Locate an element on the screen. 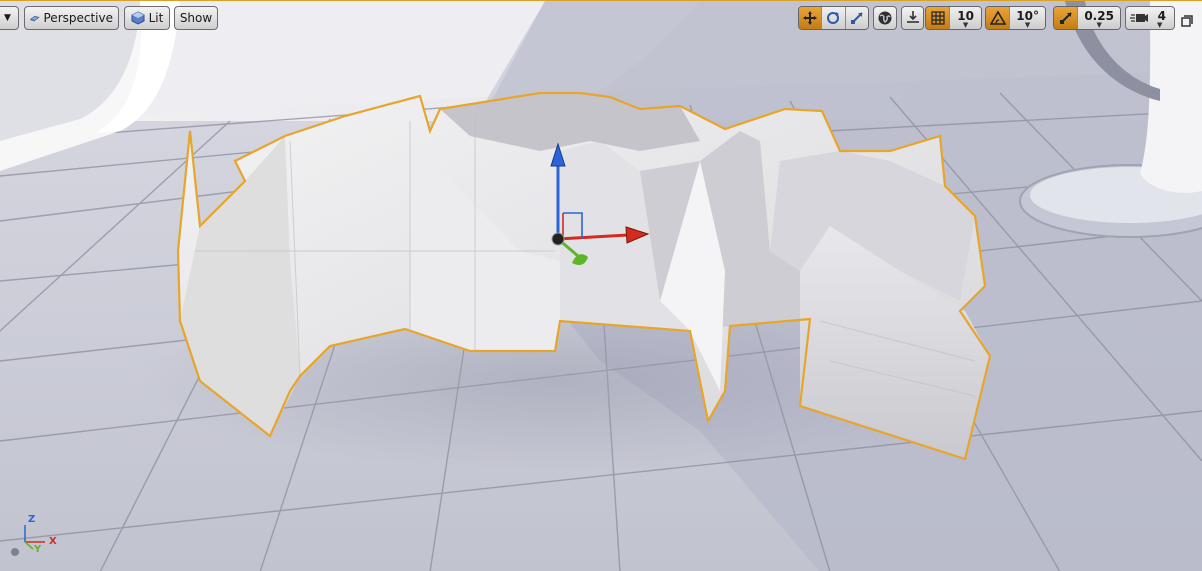 The width and height of the screenshot is (1202, 571). axis-y-label: Y is located at coordinates (38, 549).